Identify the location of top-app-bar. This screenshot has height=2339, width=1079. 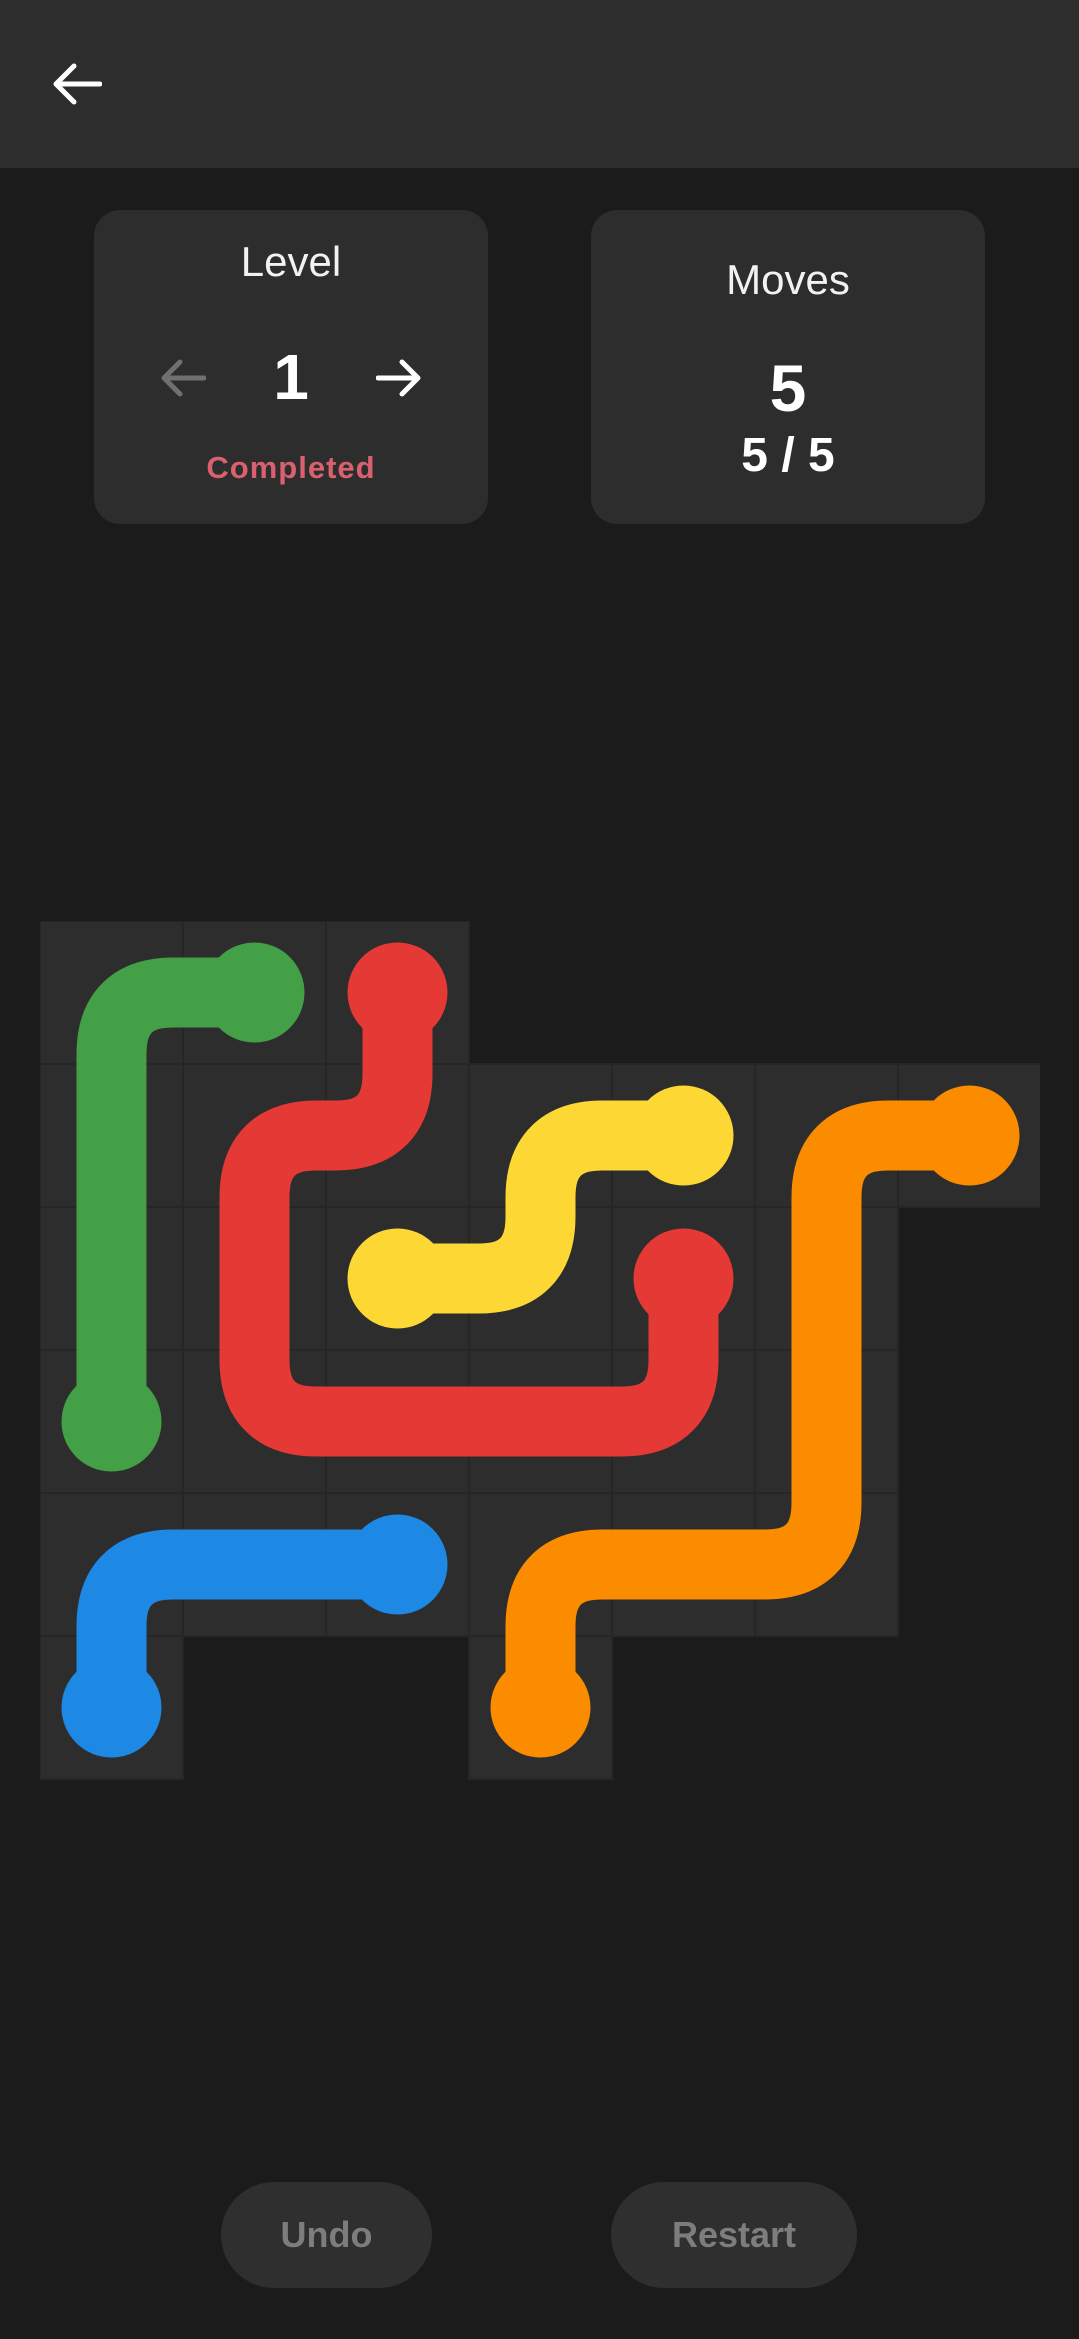
(539, 84).